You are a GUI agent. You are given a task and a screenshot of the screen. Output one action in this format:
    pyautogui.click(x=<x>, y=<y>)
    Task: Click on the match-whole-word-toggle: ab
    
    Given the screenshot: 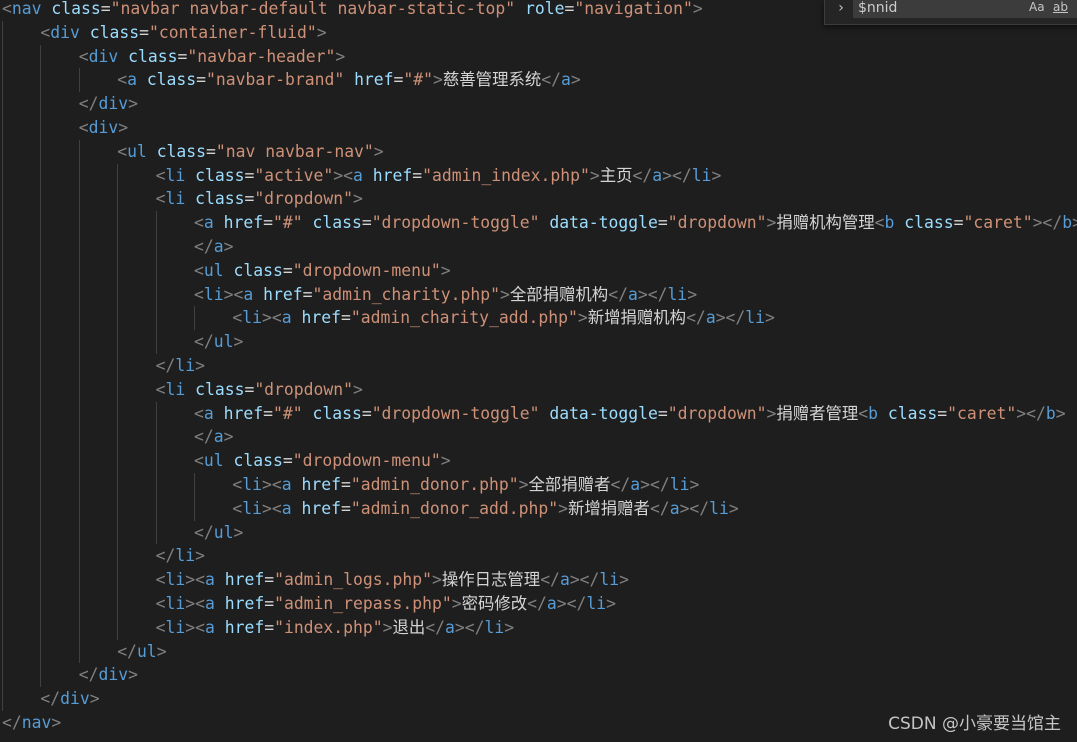 What is the action you would take?
    pyautogui.click(x=1060, y=8)
    